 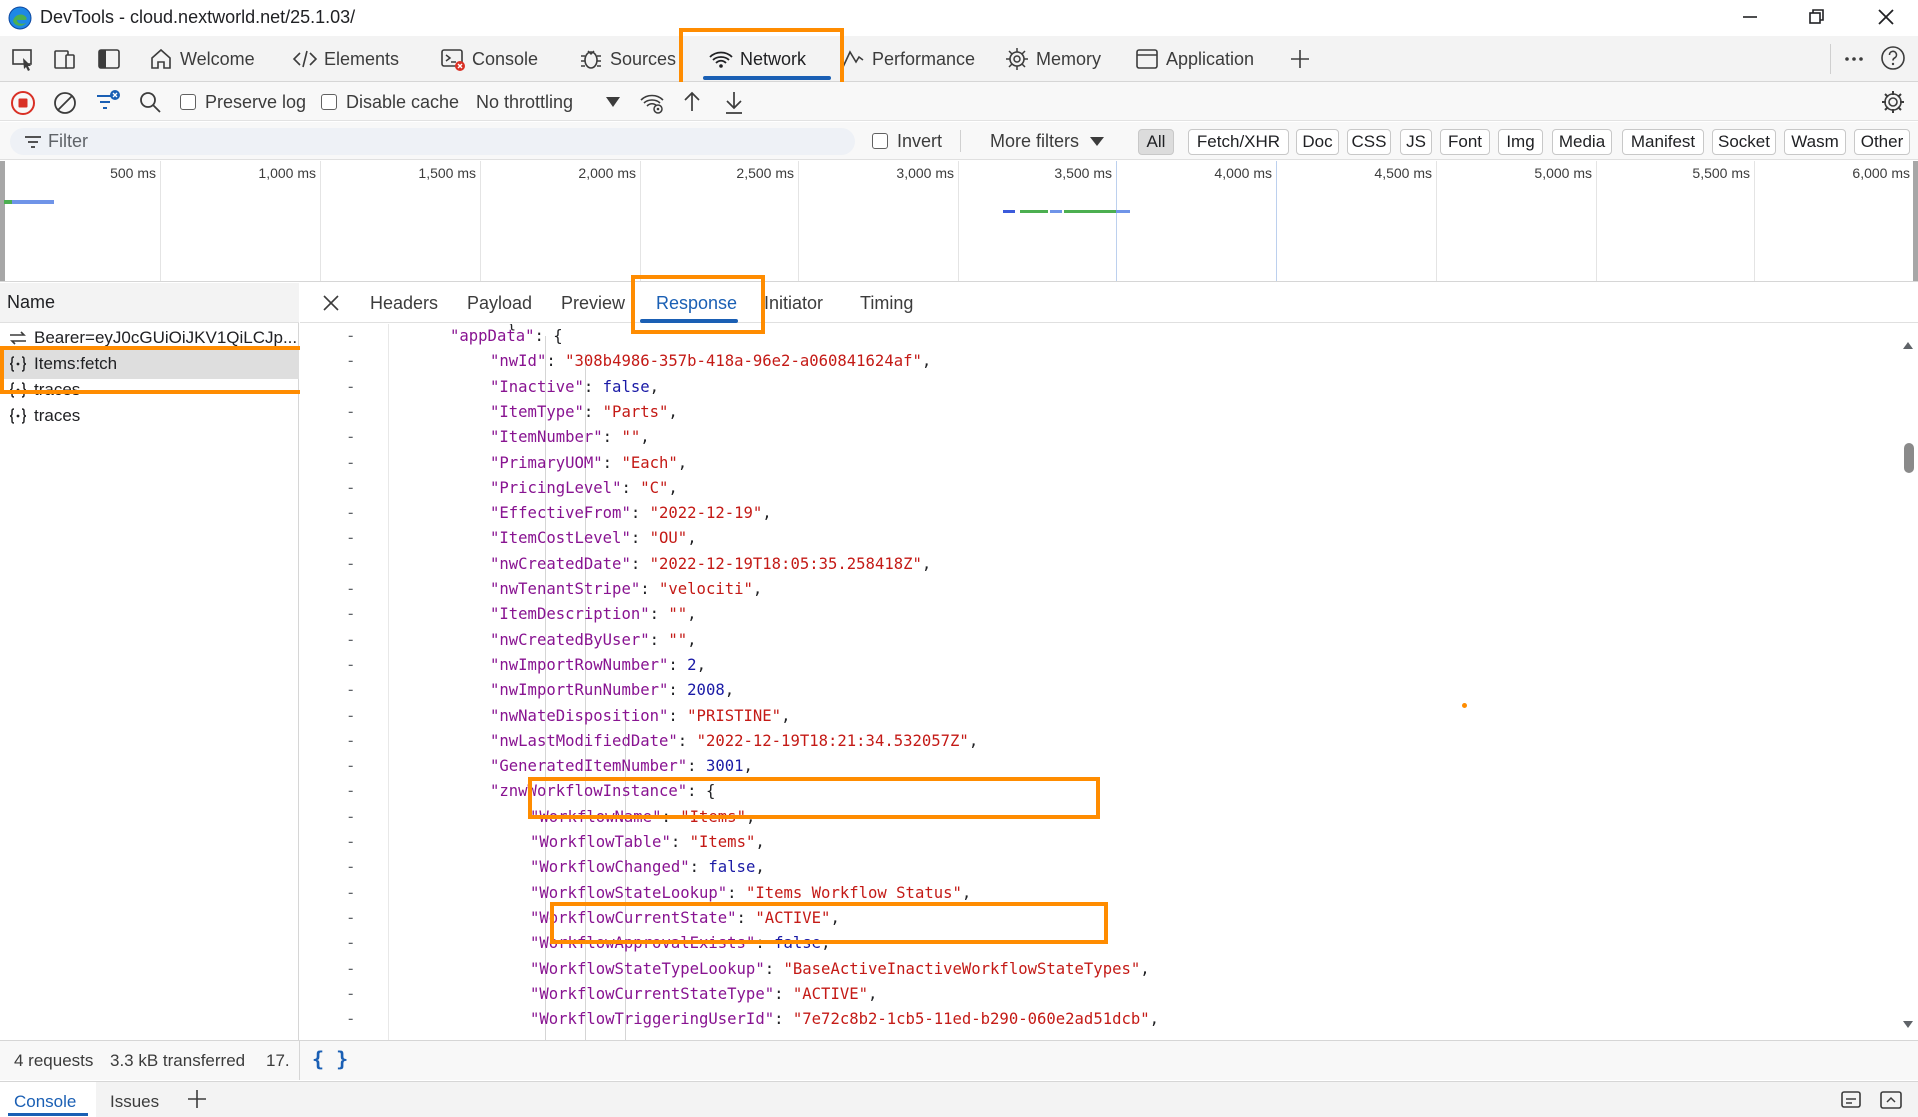 What do you see at coordinates (499, 303) in the screenshot?
I see `tab-payload: Payload` at bounding box center [499, 303].